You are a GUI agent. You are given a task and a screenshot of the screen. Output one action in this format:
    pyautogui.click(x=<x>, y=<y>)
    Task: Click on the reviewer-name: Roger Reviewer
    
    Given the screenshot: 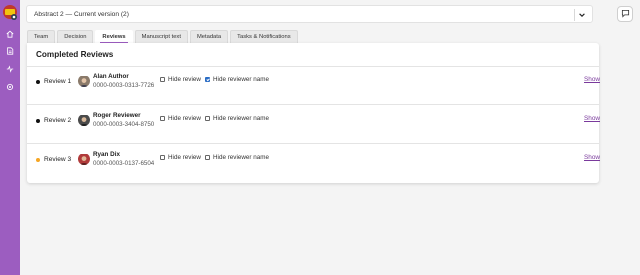 What is the action you would take?
    pyautogui.click(x=117, y=115)
    